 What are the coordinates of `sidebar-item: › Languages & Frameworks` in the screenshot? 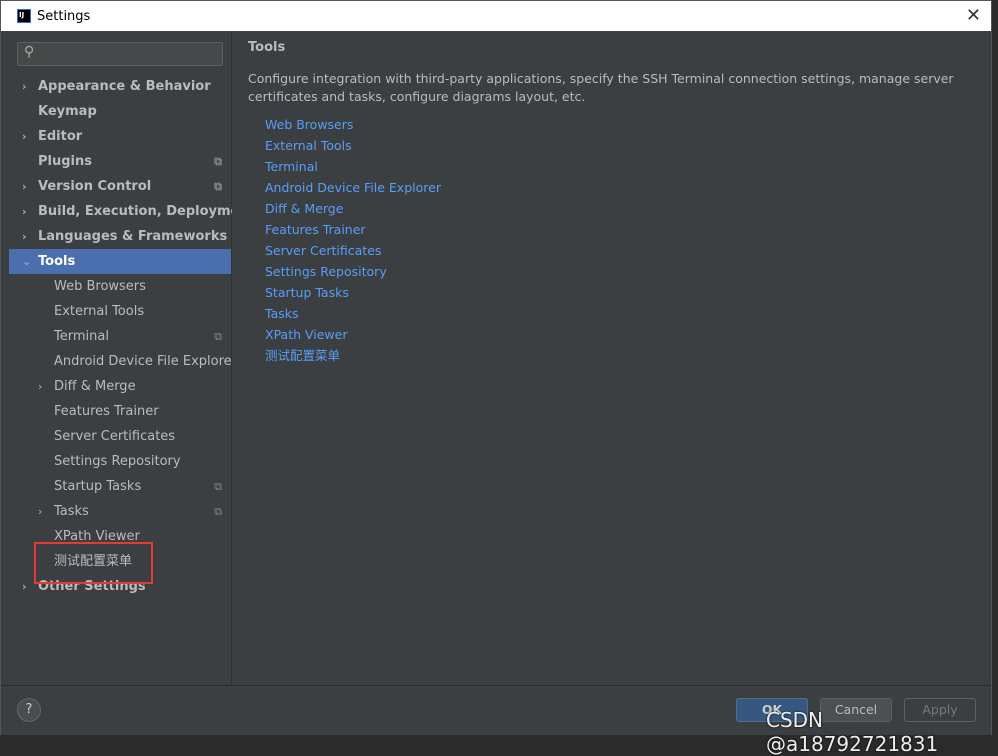 It's located at (120, 236).